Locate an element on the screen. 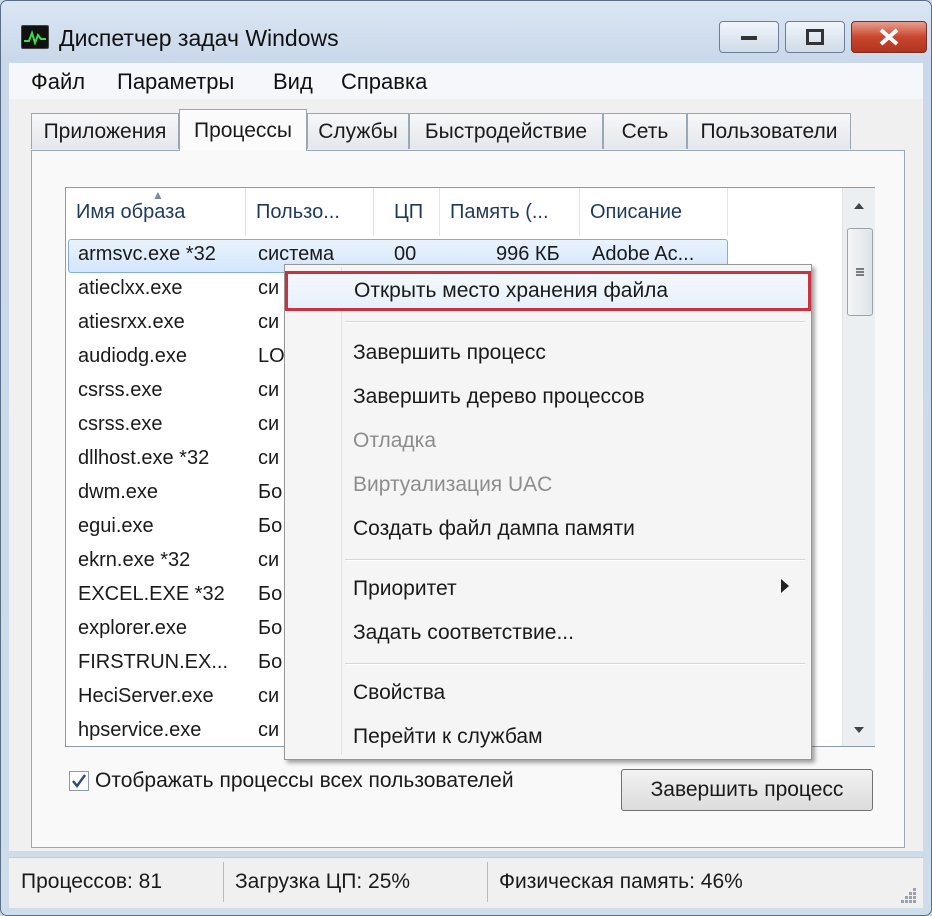  column-image-name: ▲ Имя образа is located at coordinates (156, 212).